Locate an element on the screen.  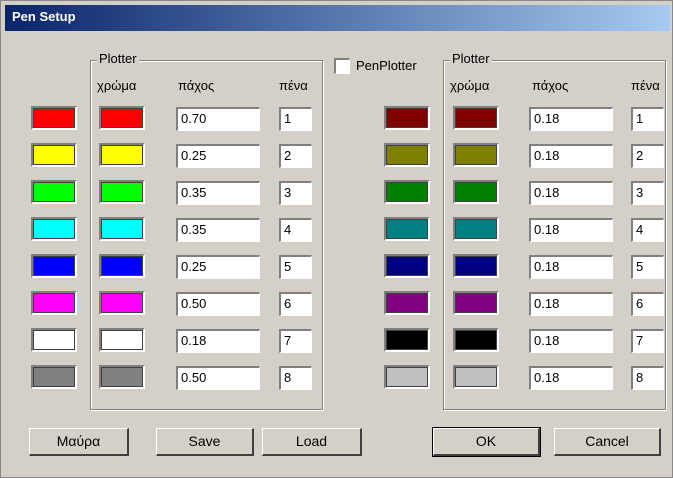
left-thickness-field: 0.18 is located at coordinates (218, 341).